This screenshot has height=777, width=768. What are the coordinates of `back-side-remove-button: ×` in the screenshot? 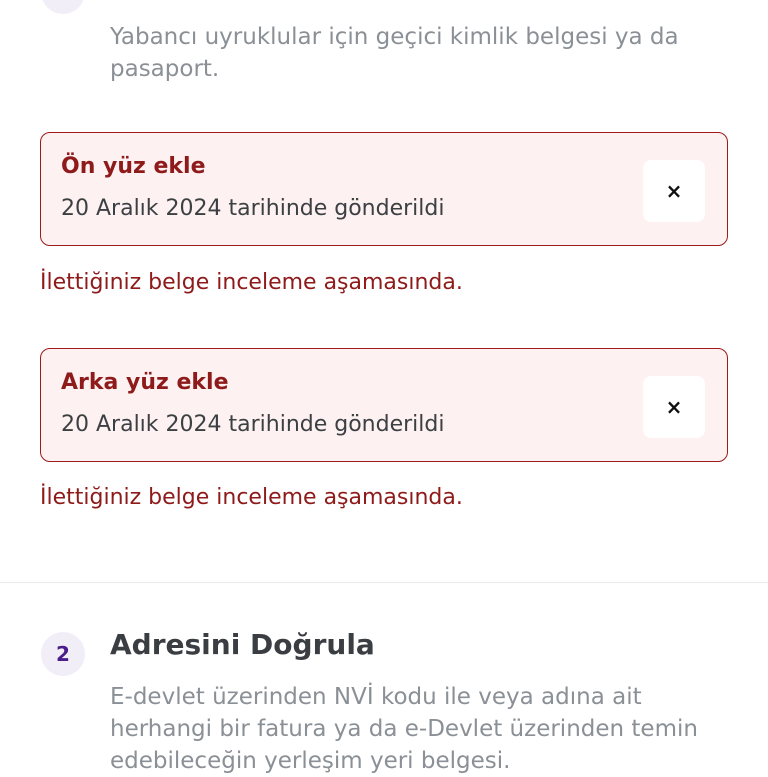 It's located at (674, 407).